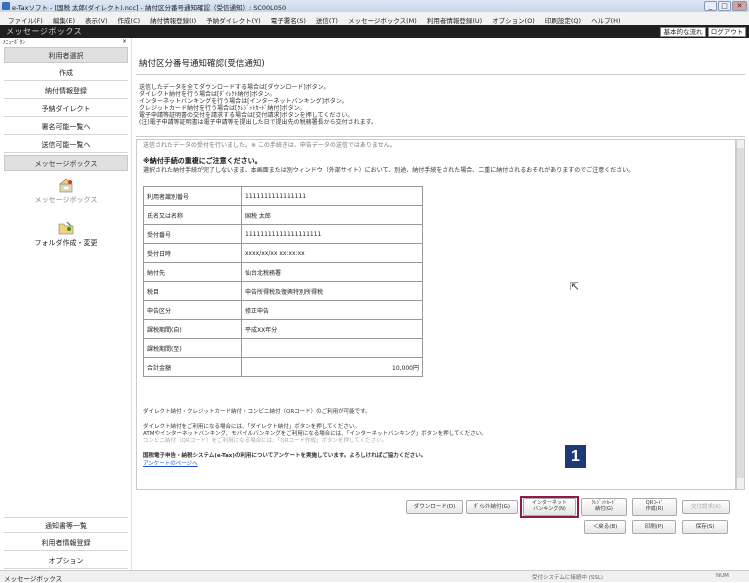 Image resolution: width=749 pixels, height=583 pixels. What do you see at coordinates (605, 18) in the screenshot?
I see `menu-help: ヘルプ(H)` at bounding box center [605, 18].